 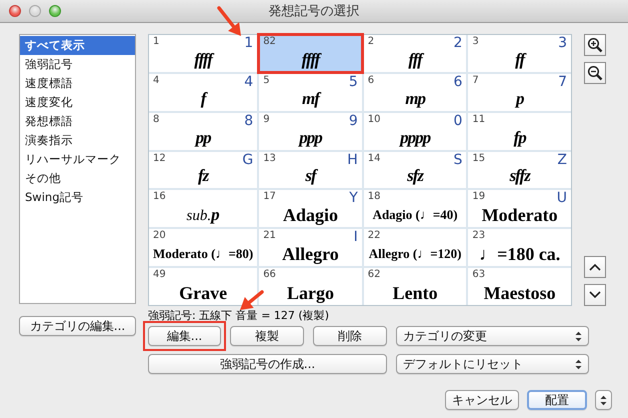 I want to click on symbol-text: sf, so click(x=310, y=176).